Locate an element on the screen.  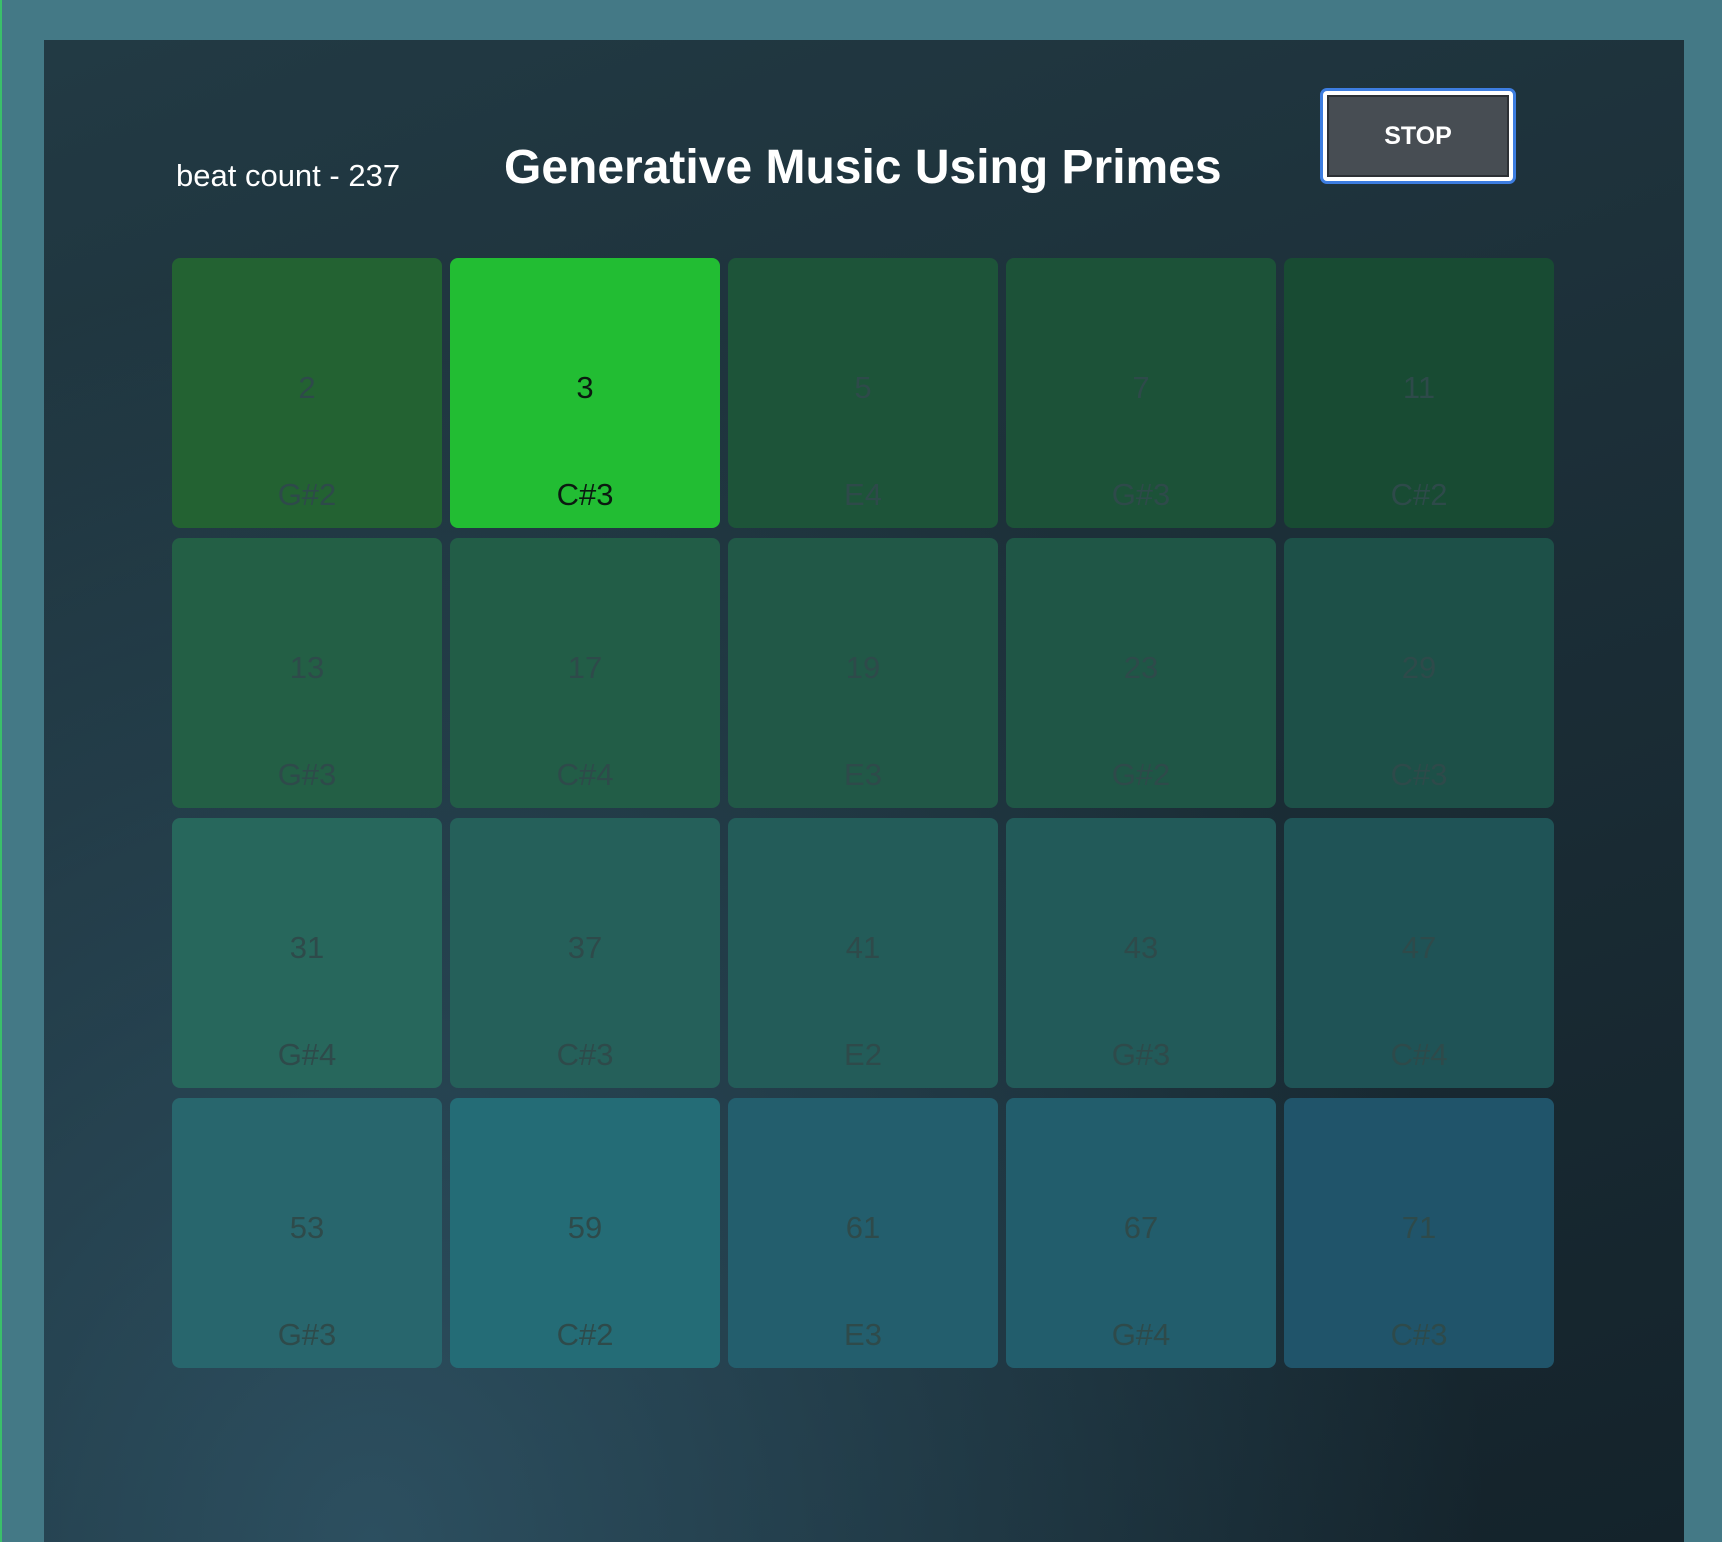
prime-cell: 5 E4 is located at coordinates (863, 393).